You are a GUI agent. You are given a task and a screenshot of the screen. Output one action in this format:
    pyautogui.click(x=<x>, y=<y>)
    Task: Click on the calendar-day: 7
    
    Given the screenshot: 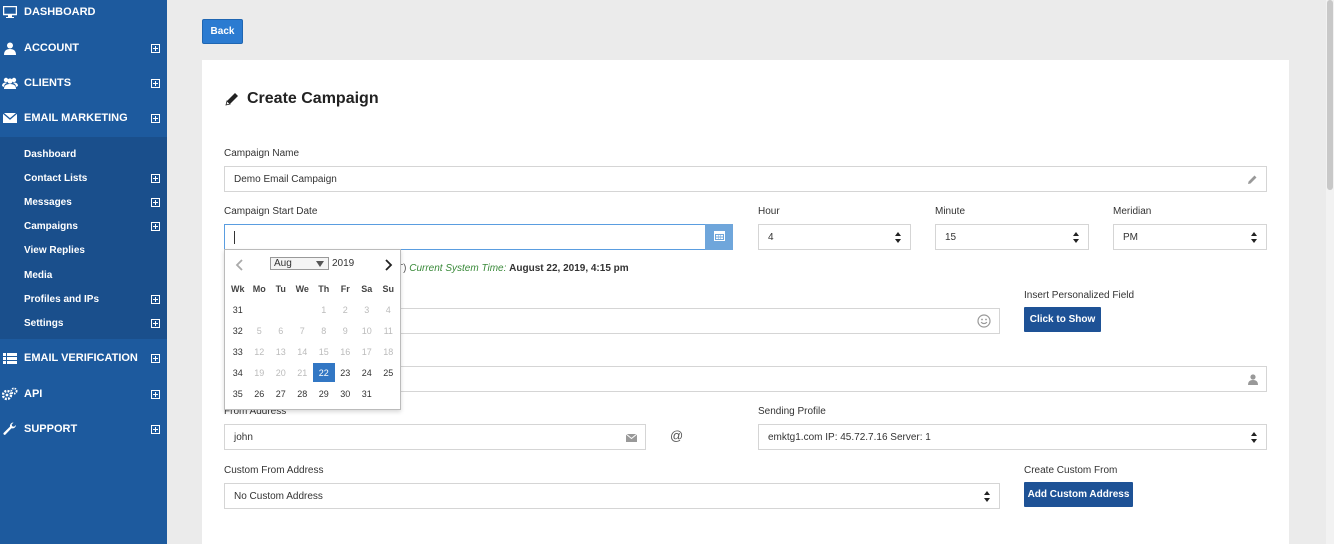 What is the action you would take?
    pyautogui.click(x=303, y=330)
    